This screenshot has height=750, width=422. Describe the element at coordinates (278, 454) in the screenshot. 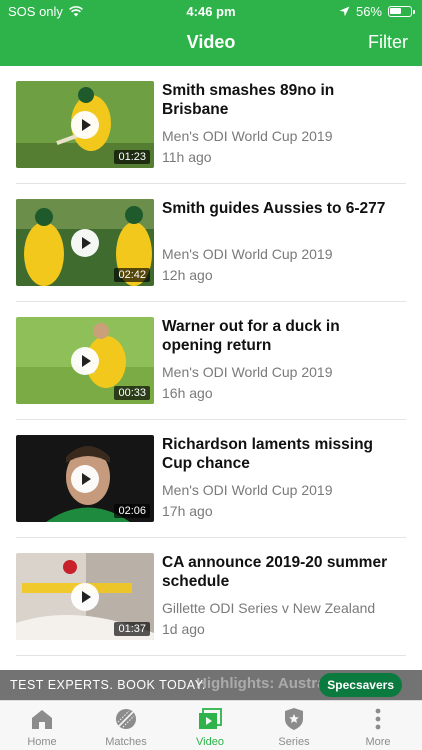

I see `video-title: Richardson laments missing Cup chance` at that location.